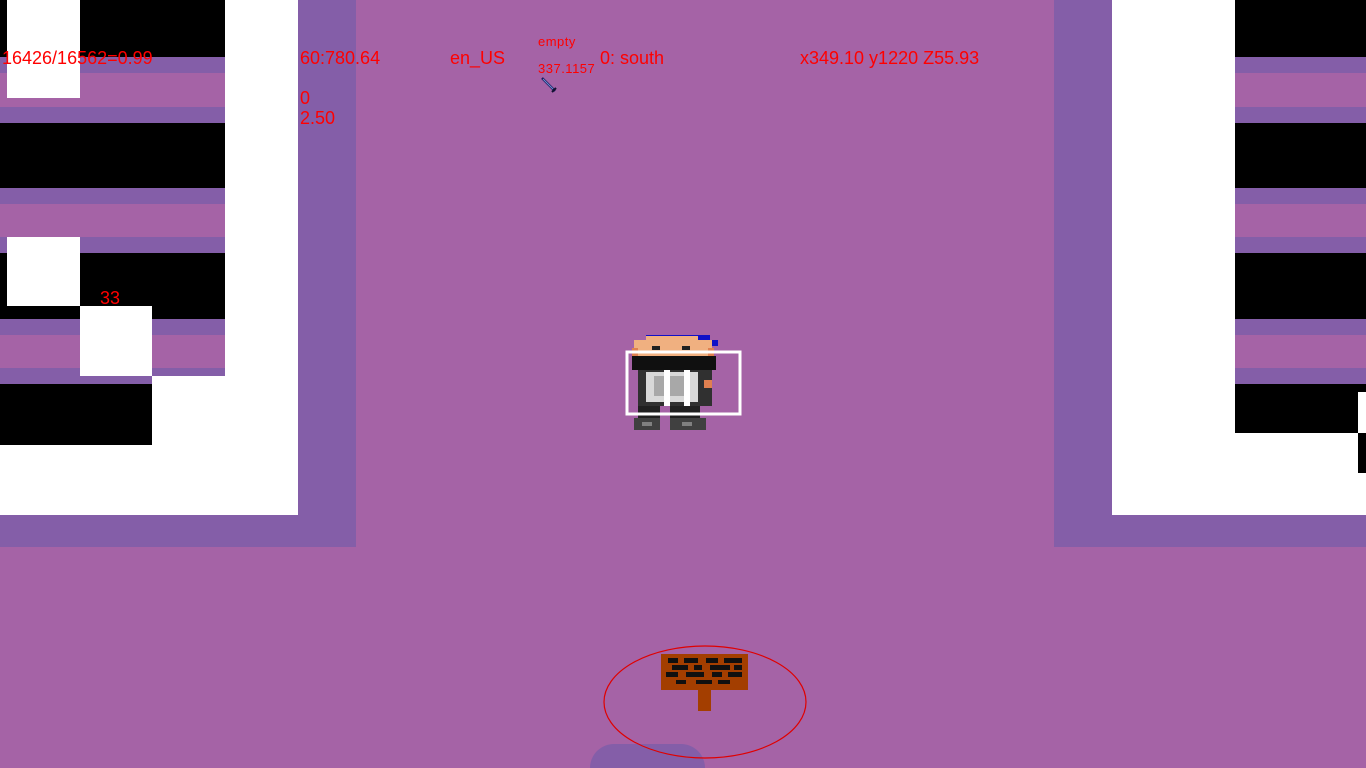 Image resolution: width=1366 pixels, height=768 pixels. Describe the element at coordinates (318, 118) in the screenshot. I see `hud-stat-b: 2.50` at that location.